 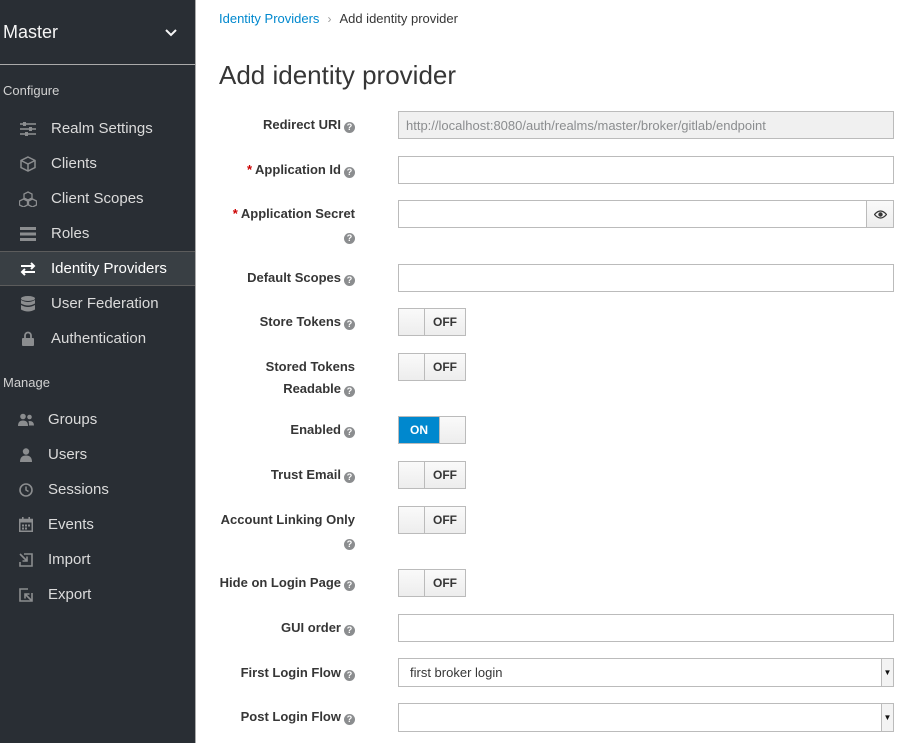 What do you see at coordinates (26, 420) in the screenshot?
I see `users-icon` at bounding box center [26, 420].